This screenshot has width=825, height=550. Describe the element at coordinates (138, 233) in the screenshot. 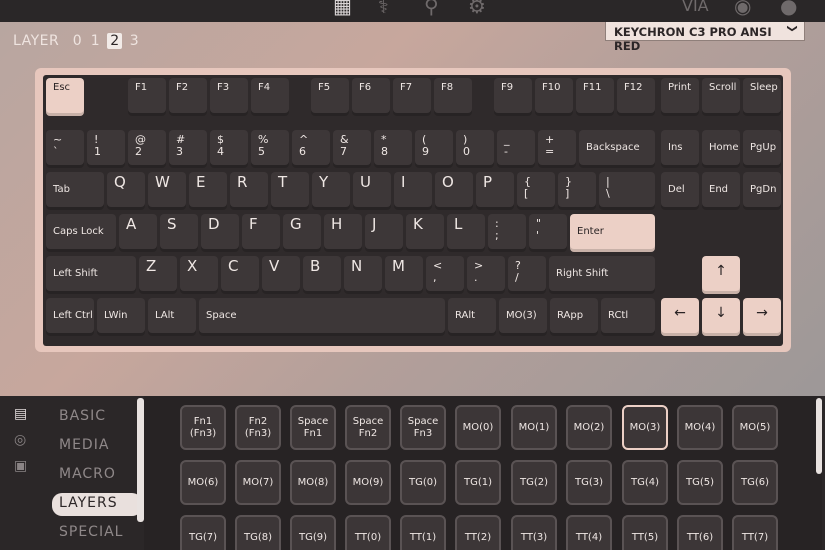

I see `key-a: A` at that location.